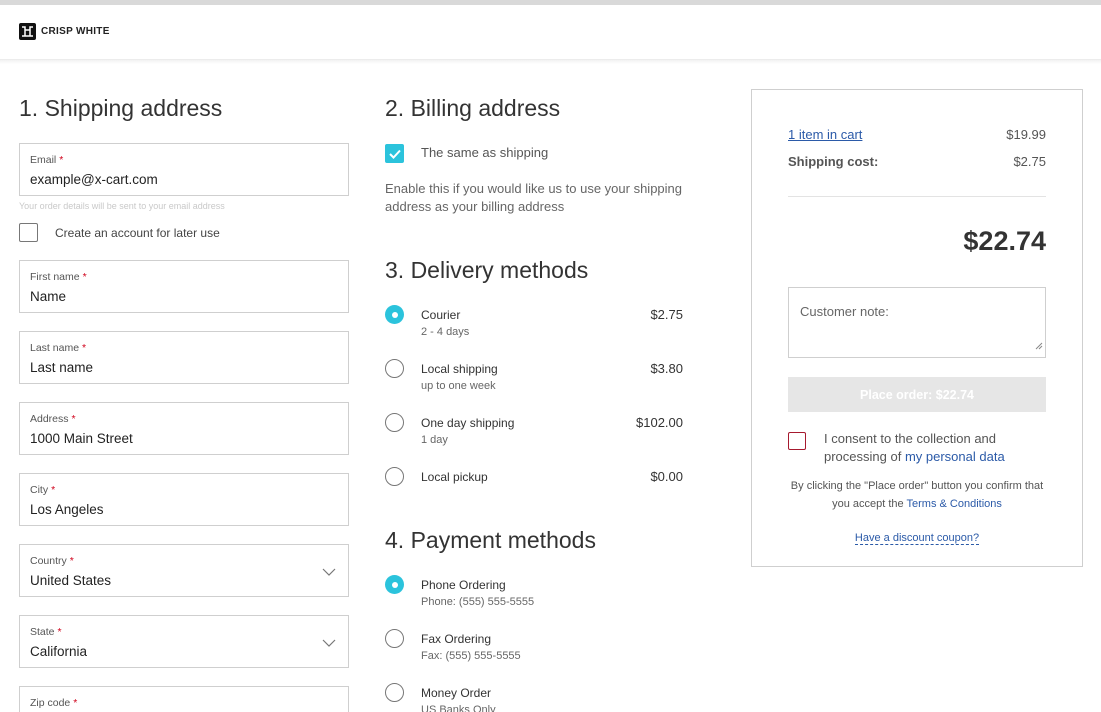 The height and width of the screenshot is (712, 1101). Describe the element at coordinates (394, 638) in the screenshot. I see `payment-radio-fax` at that location.